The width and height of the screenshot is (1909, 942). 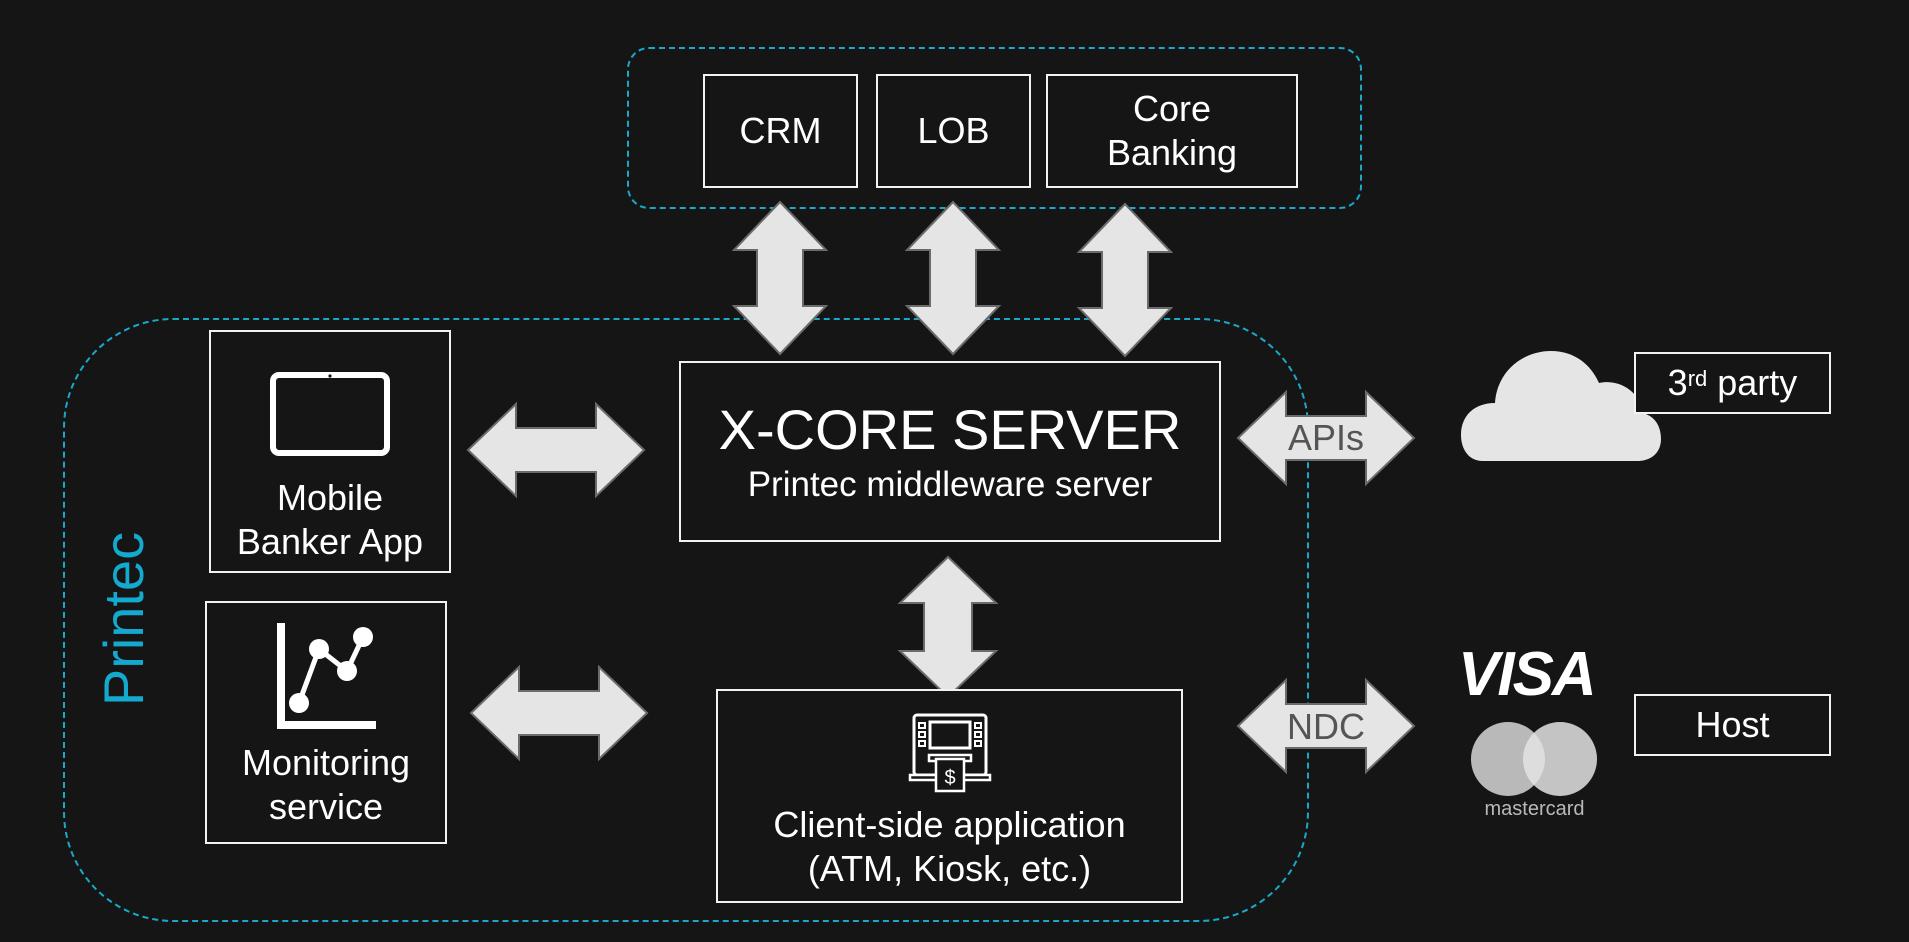 What do you see at coordinates (1534, 809) in the screenshot?
I see `mastercard-wordmark: mastercard` at bounding box center [1534, 809].